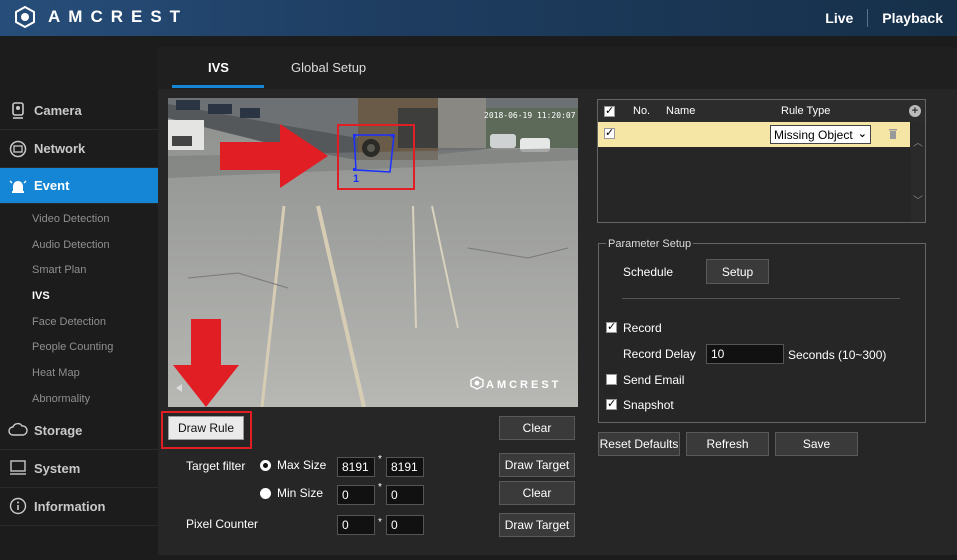 The height and width of the screenshot is (560, 957). What do you see at coordinates (530, 115) in the screenshot?
I see `video-timestamp: 2018-06-19 11:20:07` at bounding box center [530, 115].